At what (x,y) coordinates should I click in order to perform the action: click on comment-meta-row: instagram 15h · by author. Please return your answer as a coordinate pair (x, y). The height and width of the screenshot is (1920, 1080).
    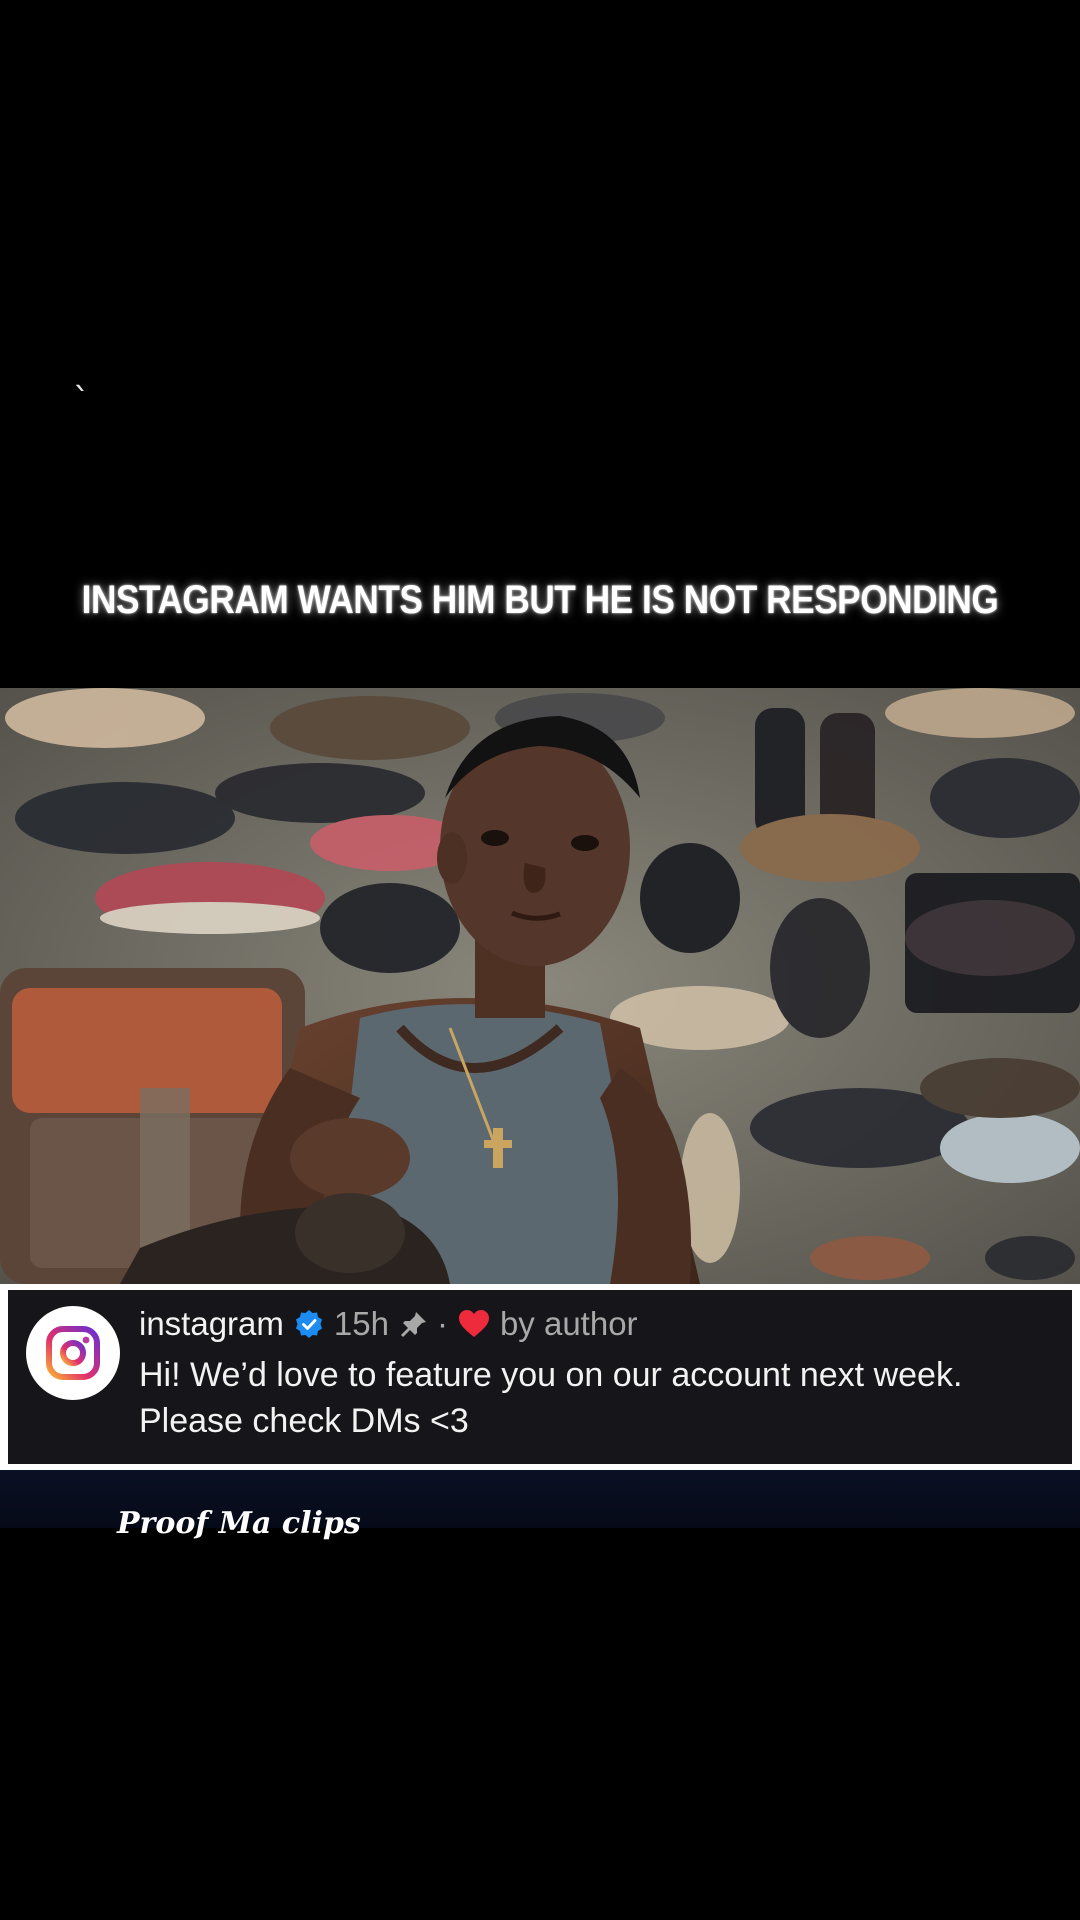
    Looking at the image, I should click on (388, 1324).